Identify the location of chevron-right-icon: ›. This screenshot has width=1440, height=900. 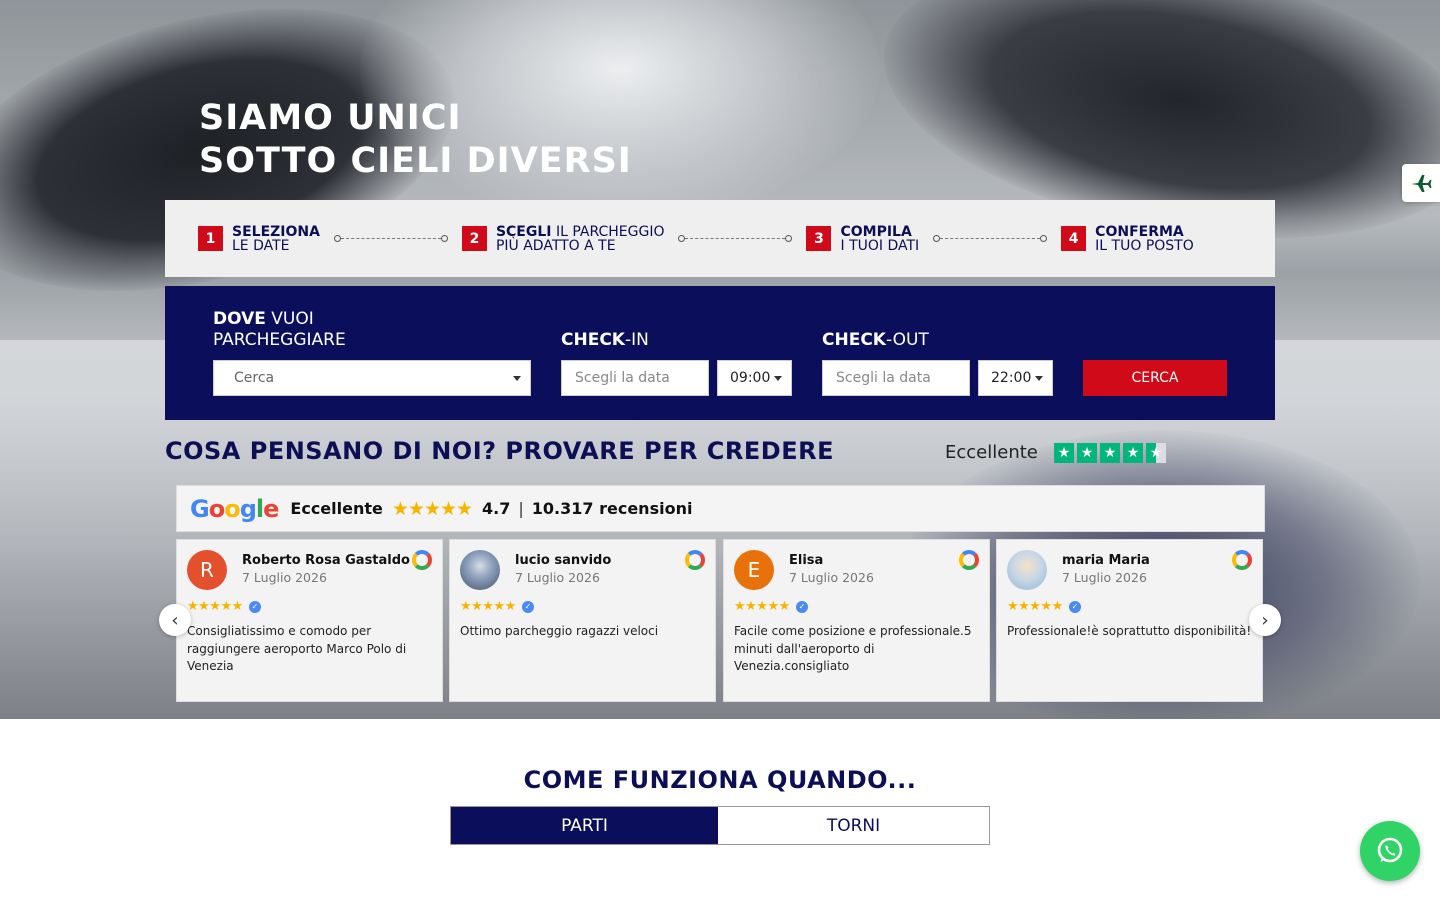
(1265, 620).